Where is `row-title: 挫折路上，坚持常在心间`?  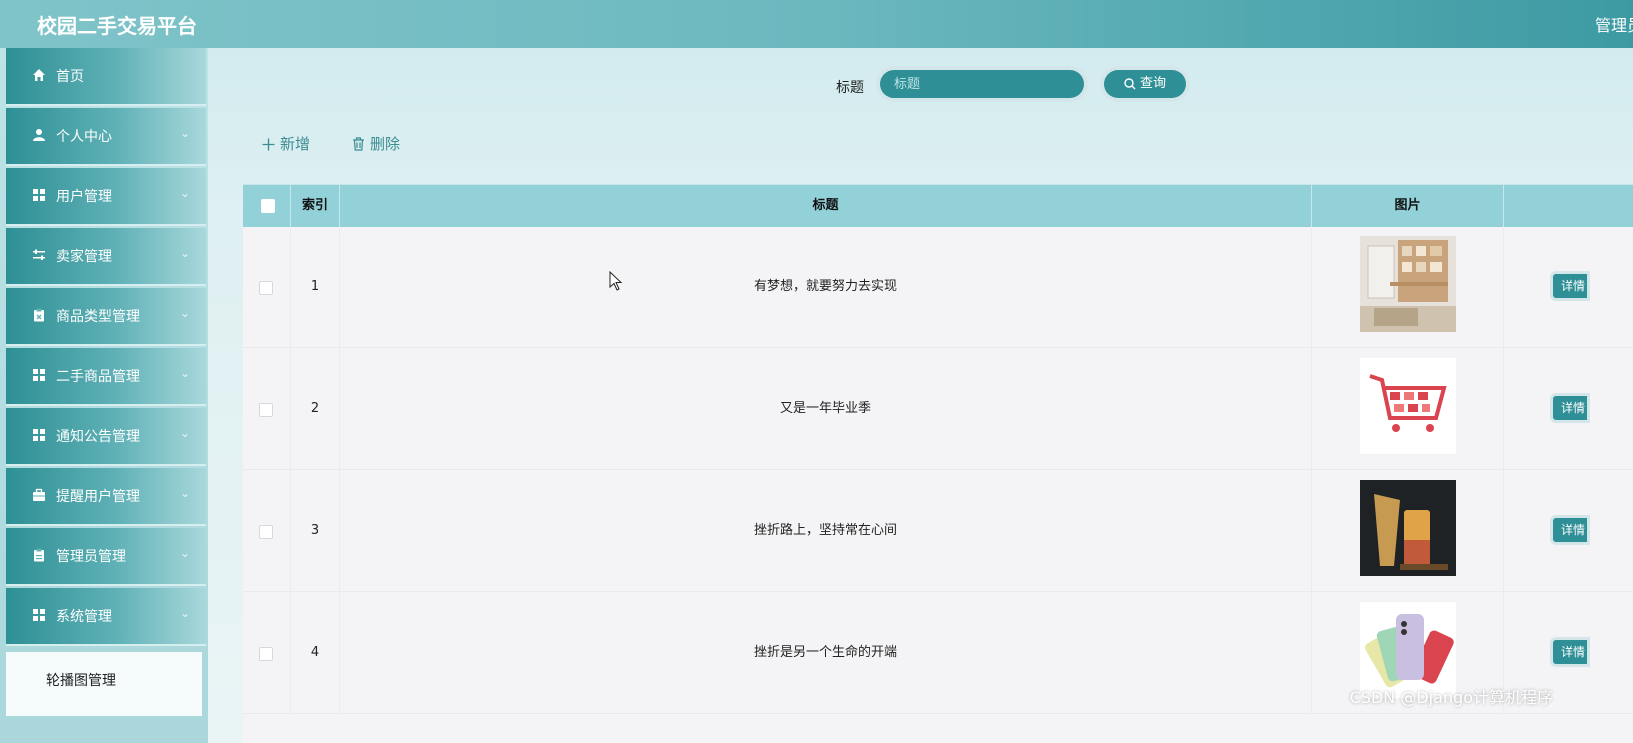 row-title: 挫折路上，坚持常在心间 is located at coordinates (826, 531).